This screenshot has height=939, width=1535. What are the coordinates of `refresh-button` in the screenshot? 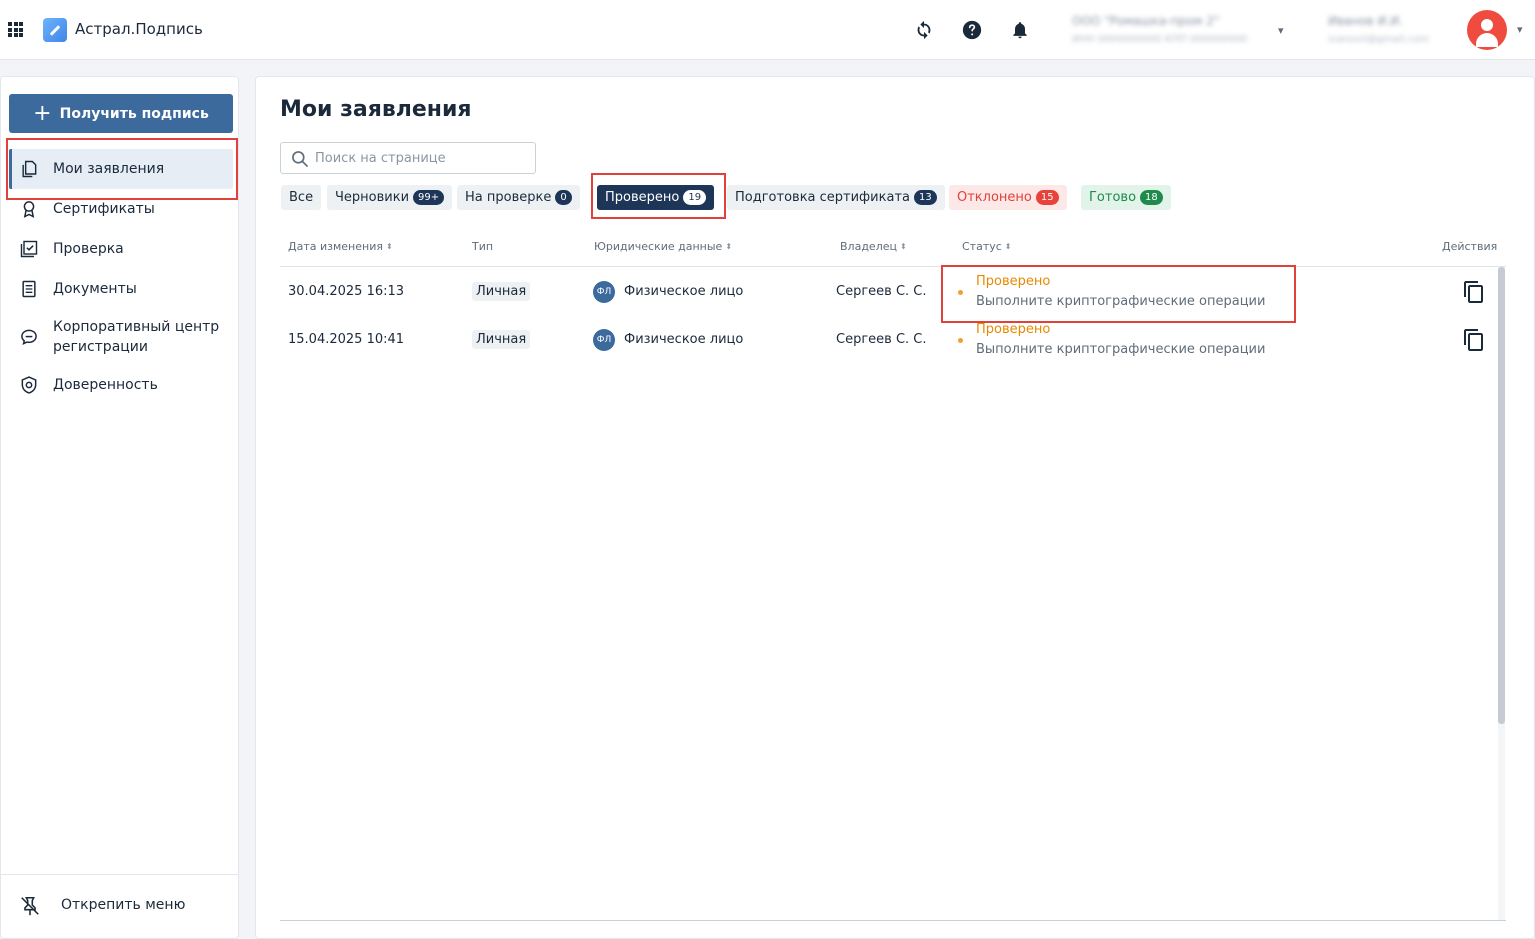 It's located at (924, 30).